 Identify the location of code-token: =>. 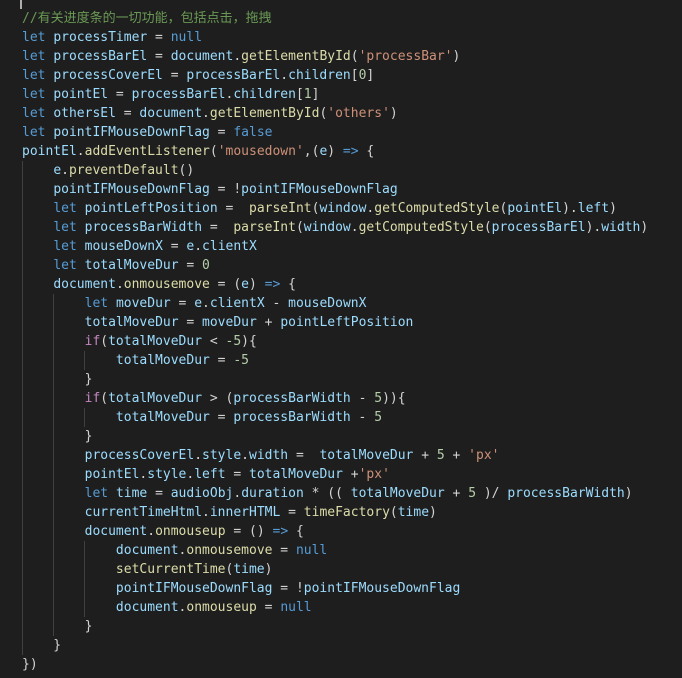
(280, 531).